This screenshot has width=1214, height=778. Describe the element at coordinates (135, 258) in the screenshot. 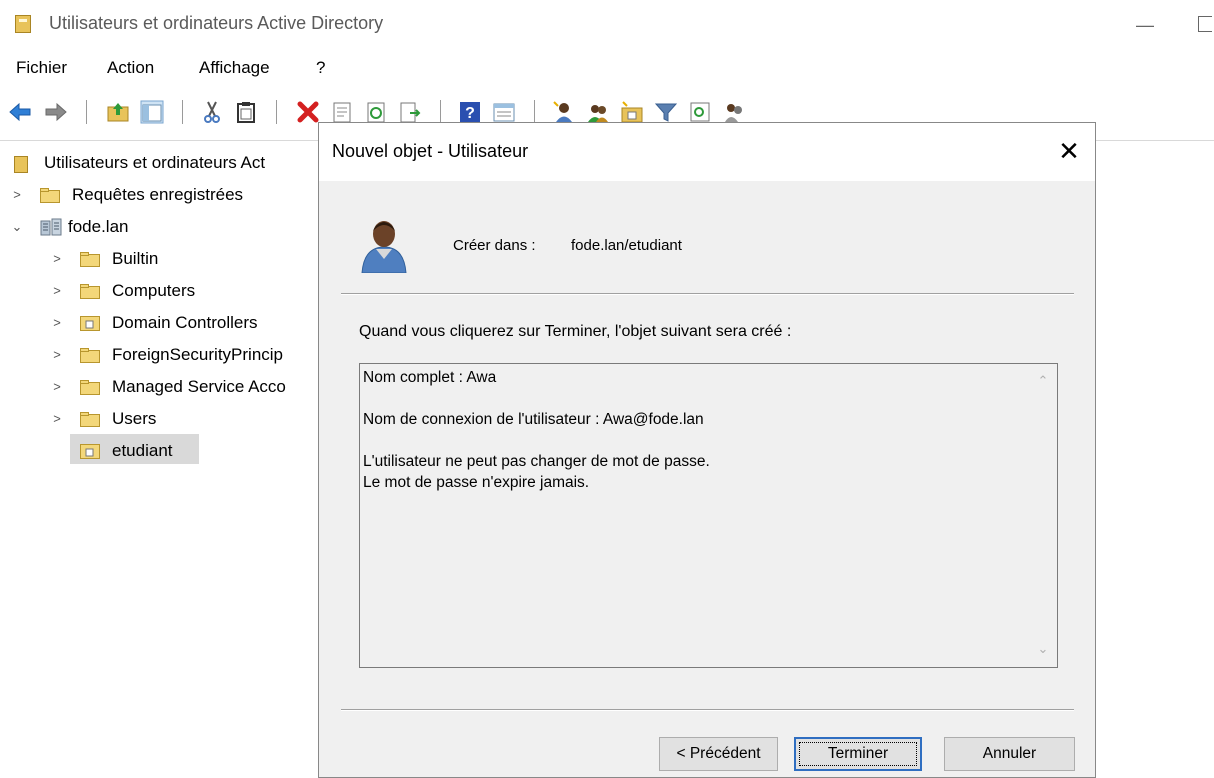

I see `tree-item-label: Builtin` at that location.